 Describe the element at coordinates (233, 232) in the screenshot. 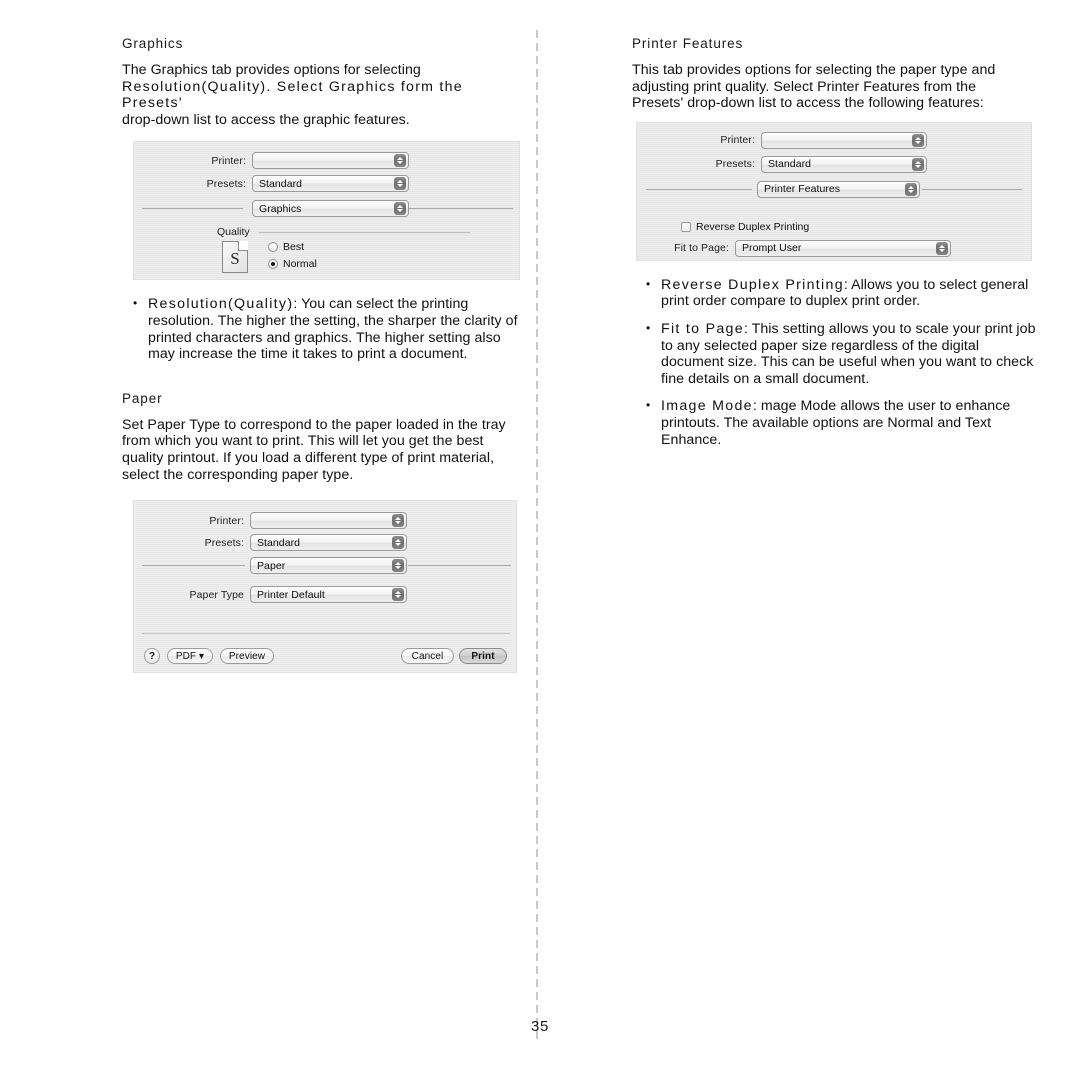

I see `quality-group-label: Quality` at that location.